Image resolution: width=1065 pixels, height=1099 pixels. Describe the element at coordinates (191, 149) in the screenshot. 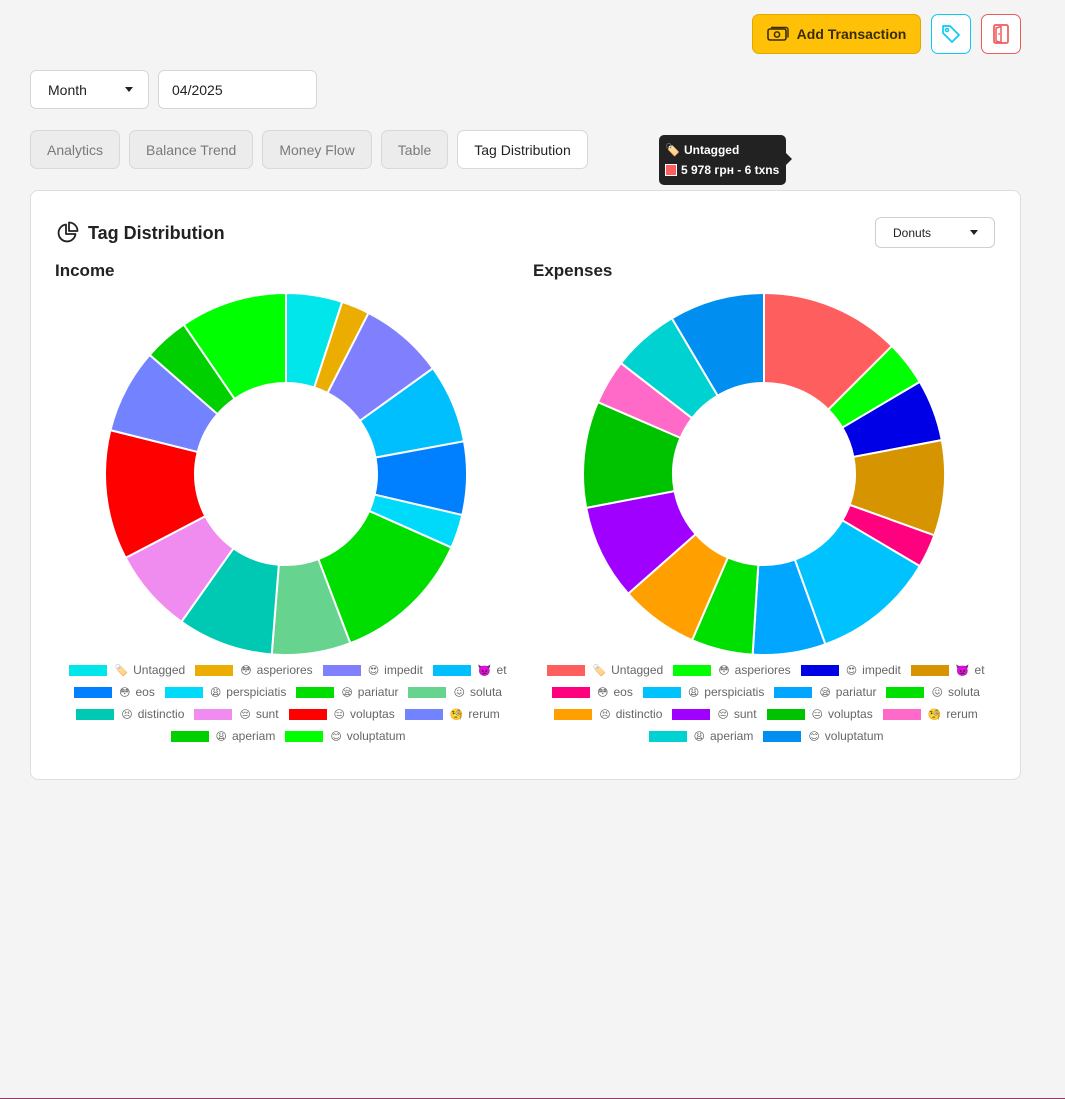

I see `tab-balance-trend: Balance Trend` at that location.